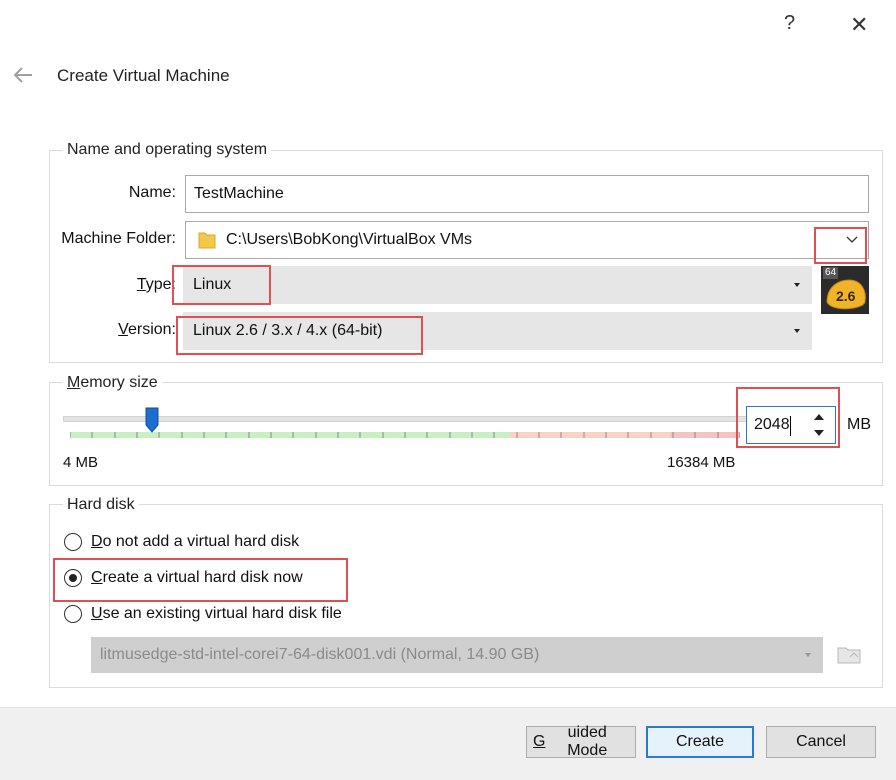  What do you see at coordinates (152, 192) in the screenshot?
I see `name-label: Name:` at bounding box center [152, 192].